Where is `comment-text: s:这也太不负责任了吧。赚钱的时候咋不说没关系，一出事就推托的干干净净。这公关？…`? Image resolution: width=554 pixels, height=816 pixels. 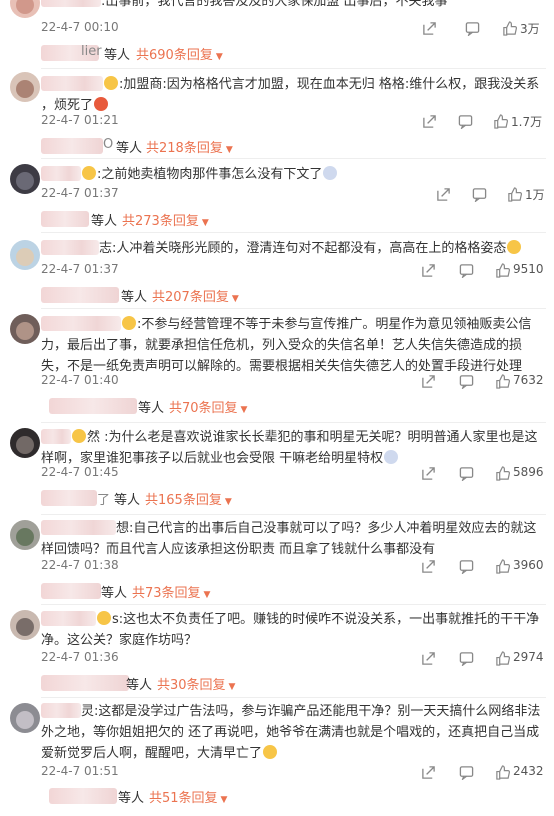 comment-text: s:这也太不负责任了吧。赚钱的时候咋不说没关系，一出事就推托的干干净净。这公关？… is located at coordinates (290, 629).